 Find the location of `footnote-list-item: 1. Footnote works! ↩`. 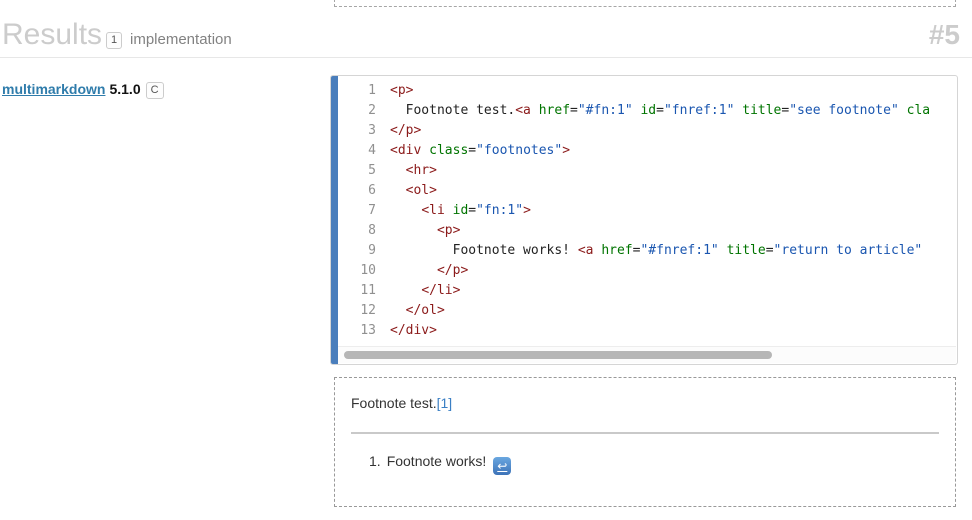

footnote-list-item: 1. Footnote works! ↩ is located at coordinates (654, 463).